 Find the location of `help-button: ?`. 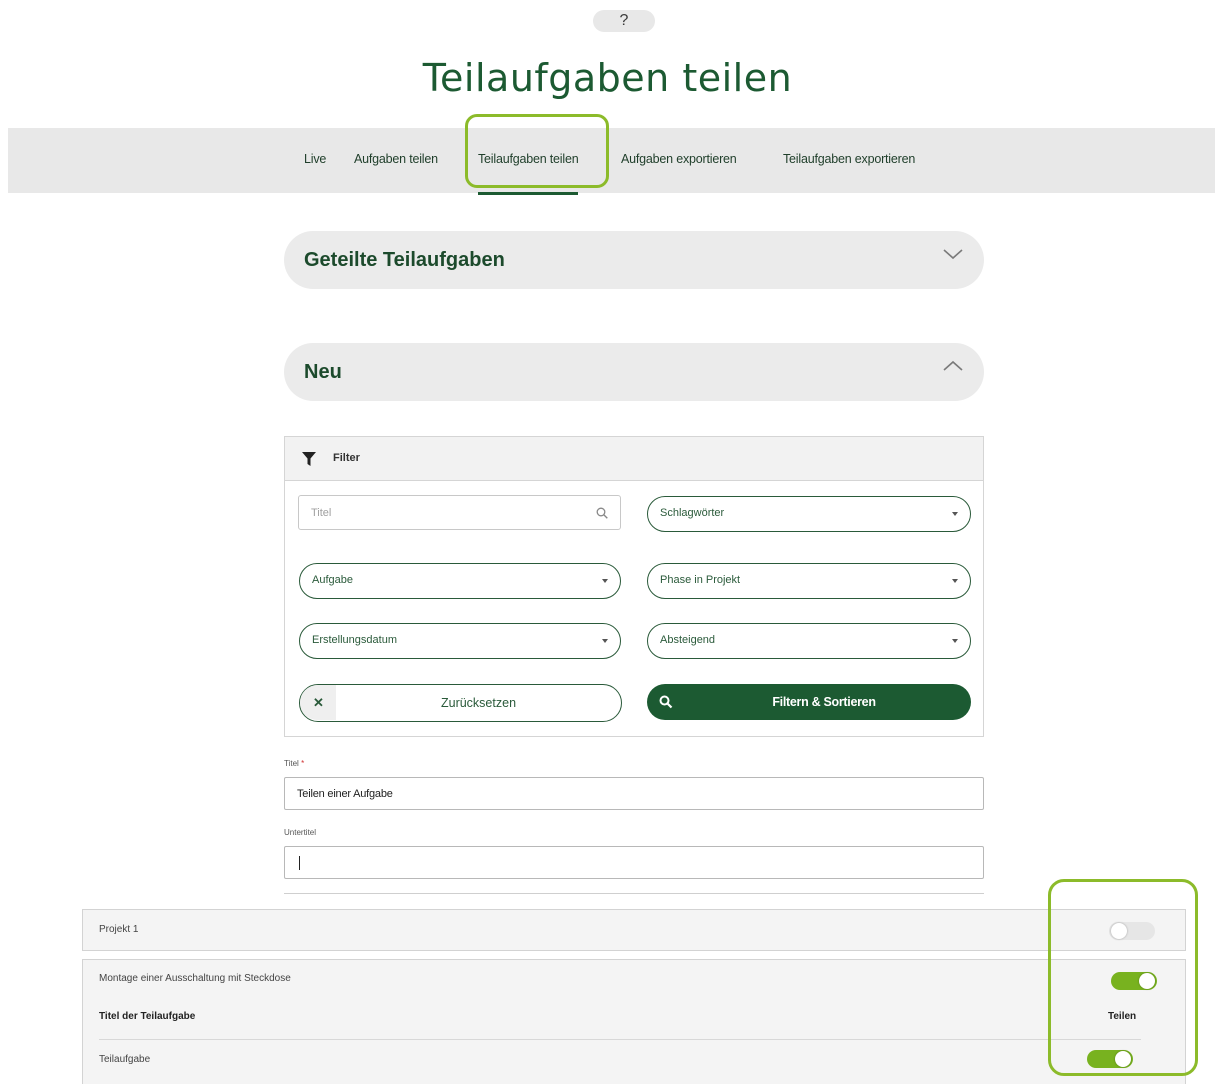

help-button: ? is located at coordinates (624, 21).